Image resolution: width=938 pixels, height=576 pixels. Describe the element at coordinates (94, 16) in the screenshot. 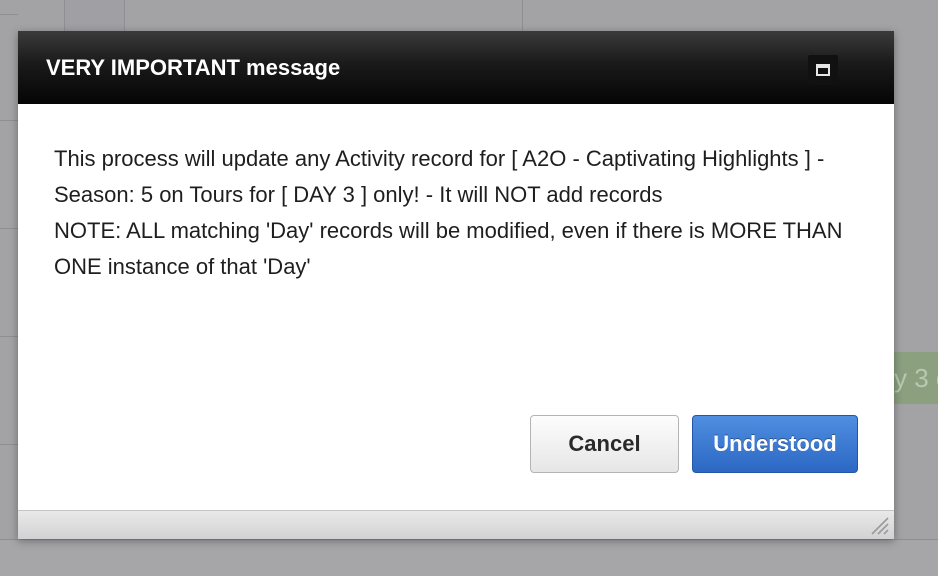

I see `background-column-header` at that location.